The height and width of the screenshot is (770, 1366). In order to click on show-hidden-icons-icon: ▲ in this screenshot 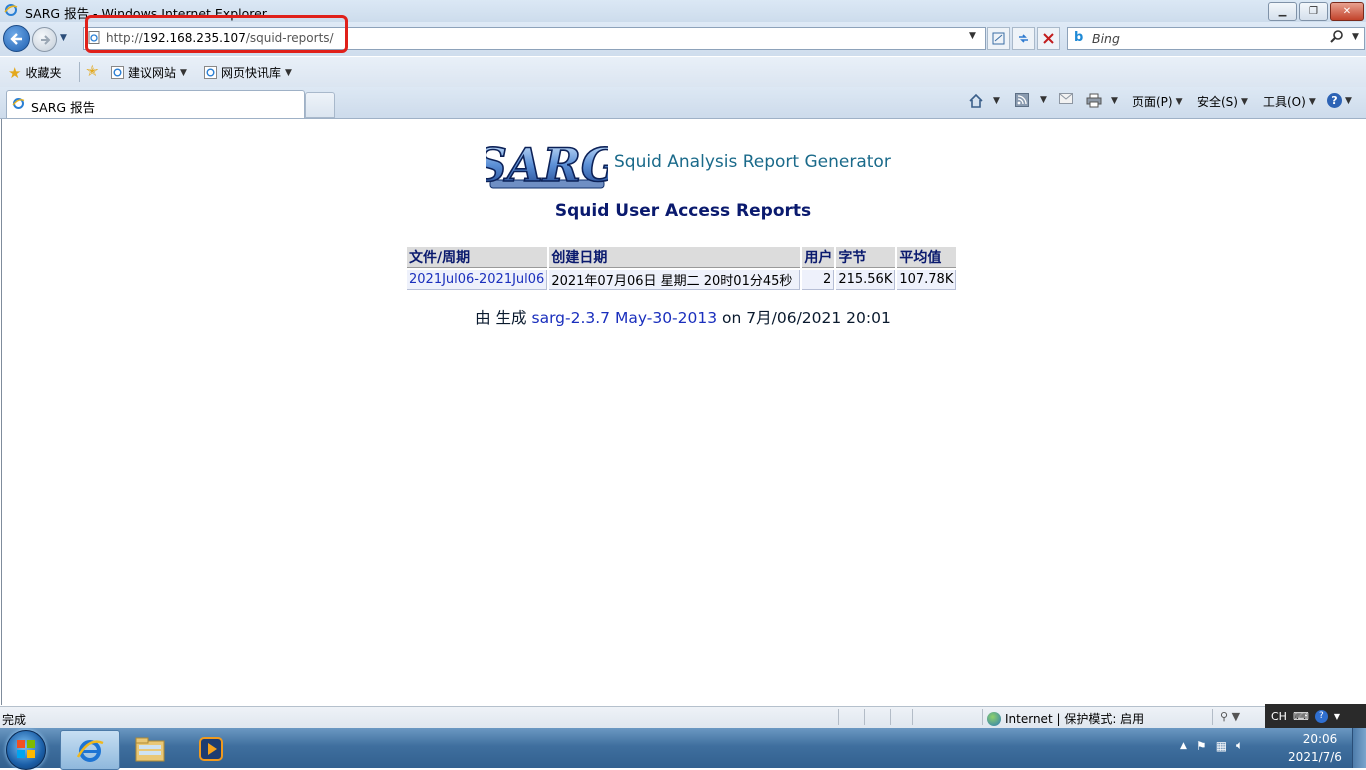, I will do `click(1183, 746)`.